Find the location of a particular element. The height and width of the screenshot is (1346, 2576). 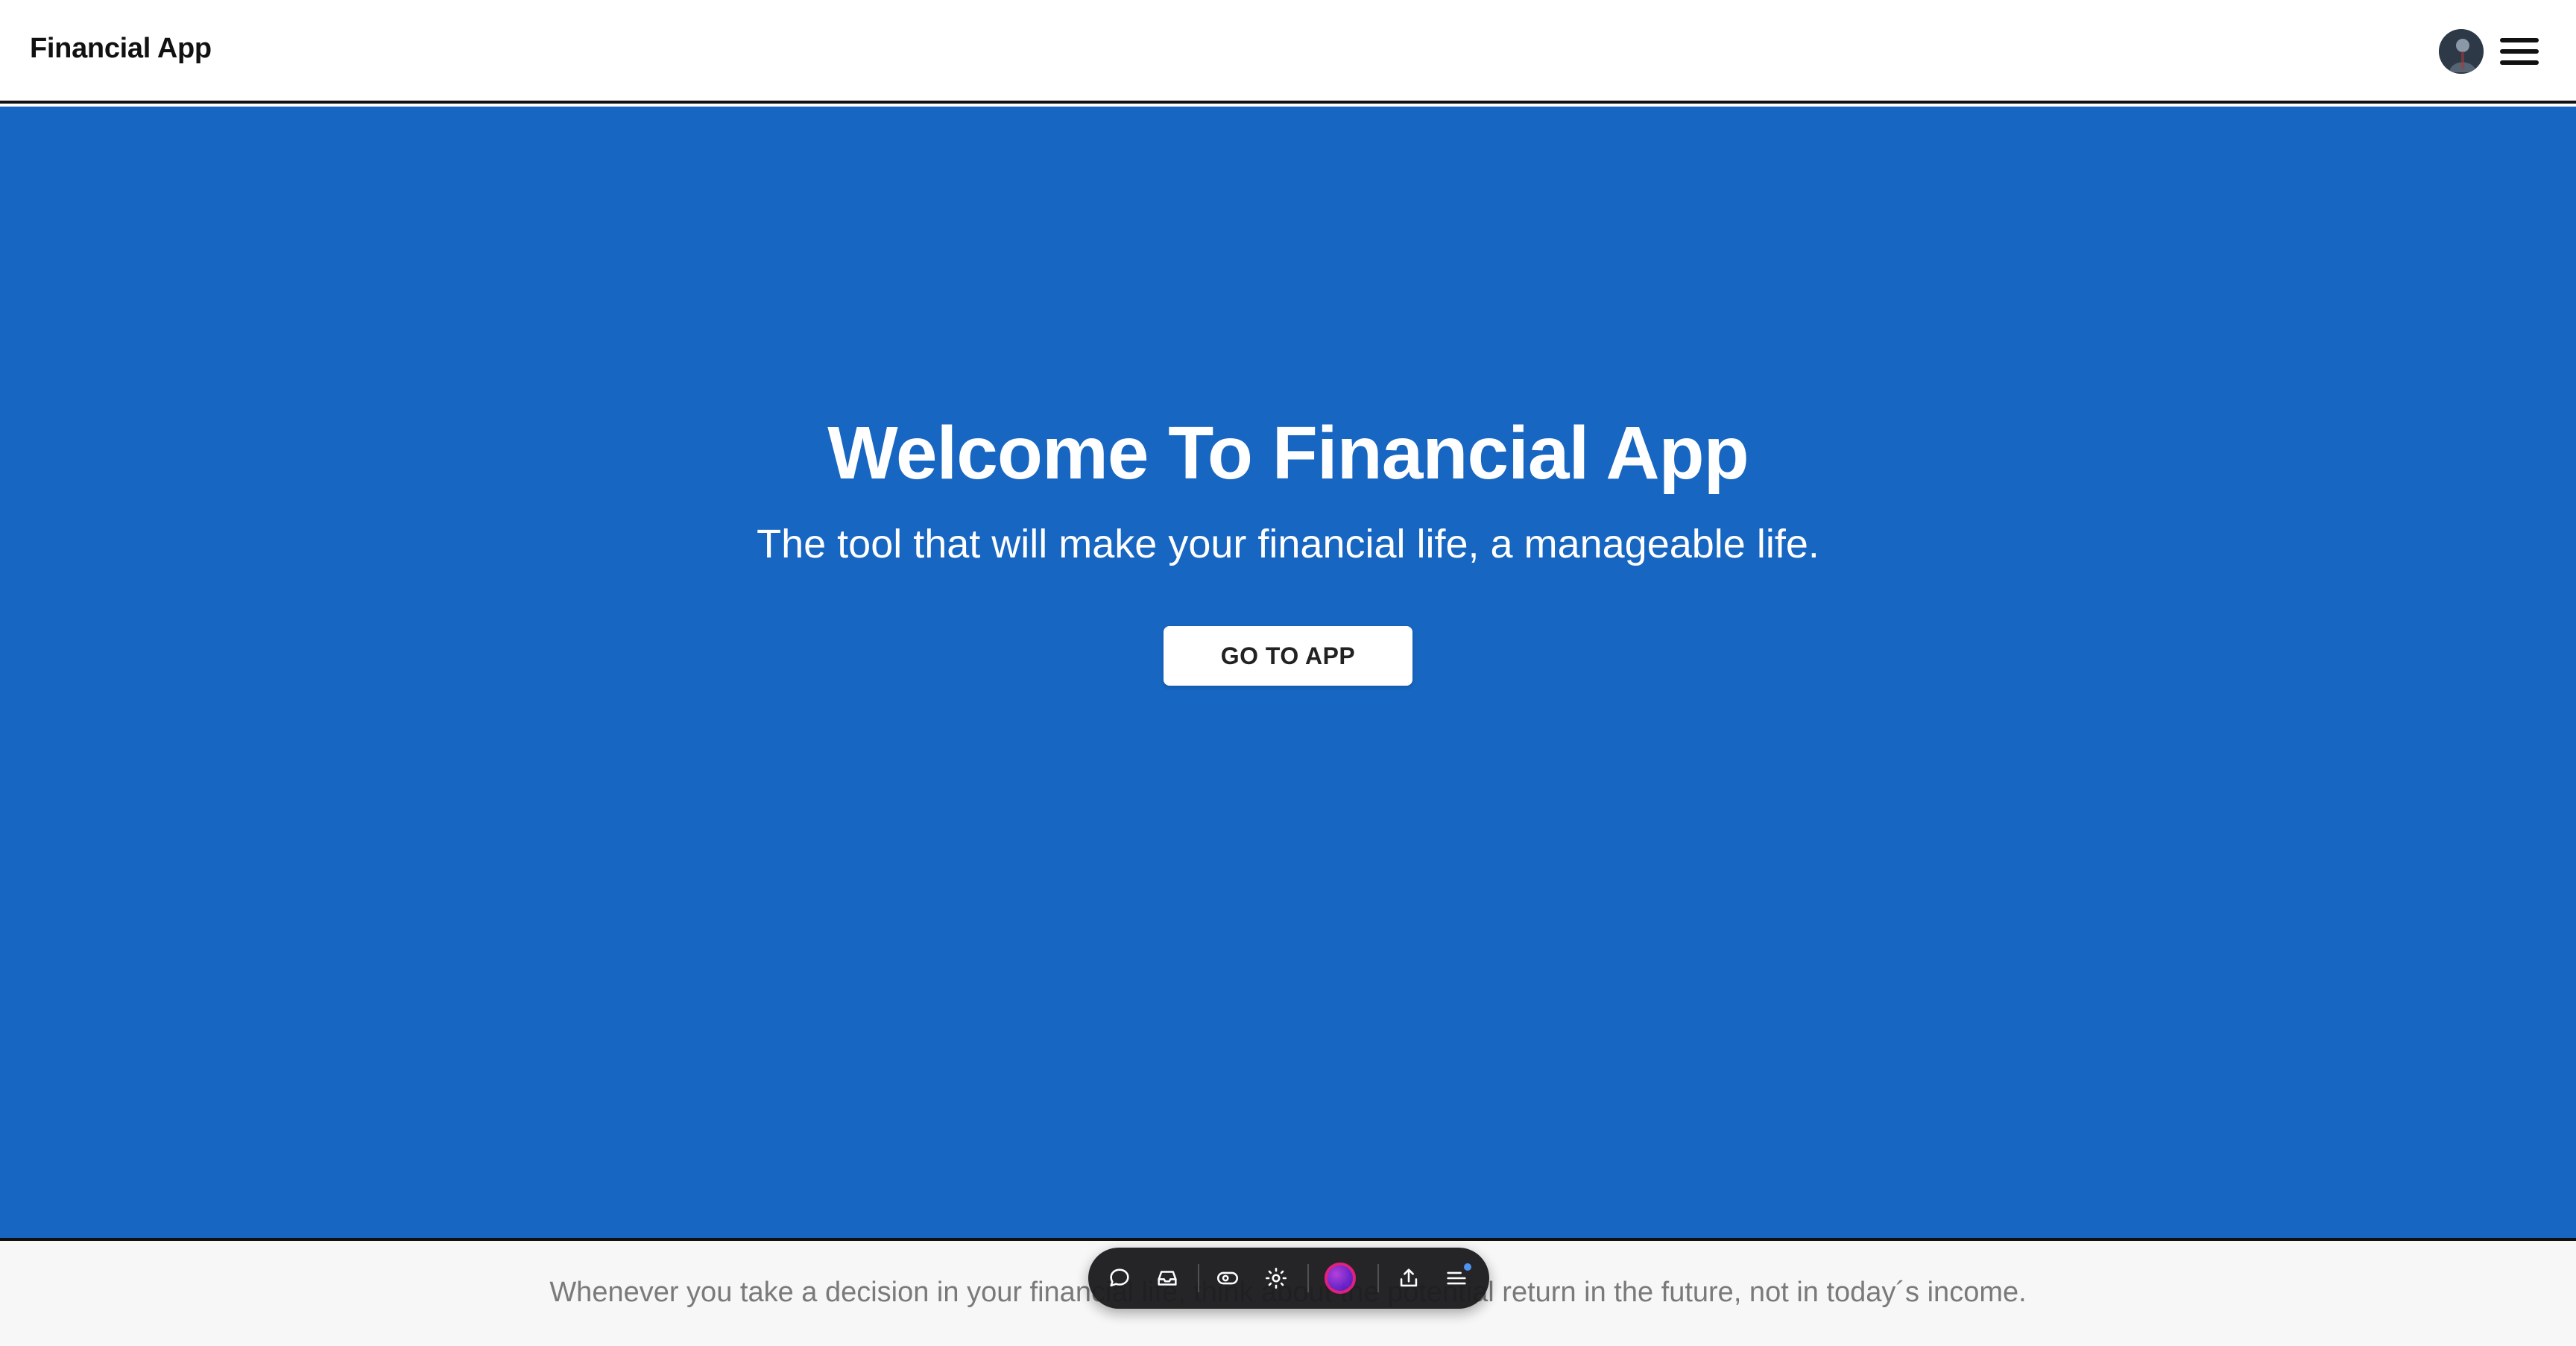

go-to-app-button: GO TO APP is located at coordinates (1288, 656).